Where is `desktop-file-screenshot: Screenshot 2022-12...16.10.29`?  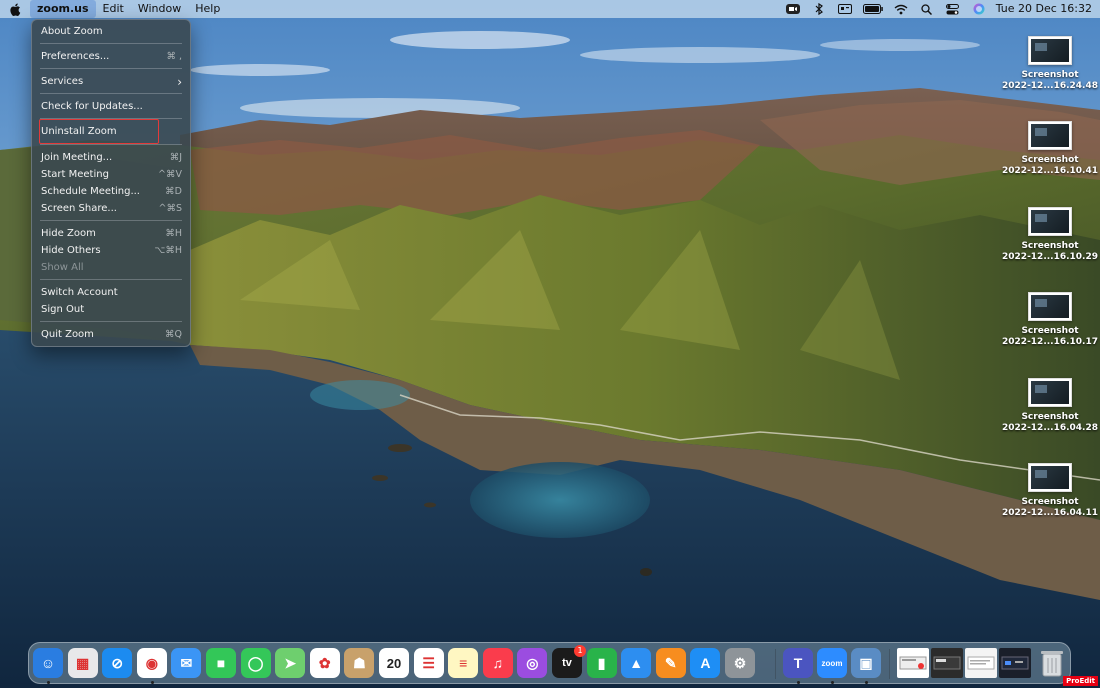 desktop-file-screenshot: Screenshot 2022-12...16.10.29 is located at coordinates (1050, 235).